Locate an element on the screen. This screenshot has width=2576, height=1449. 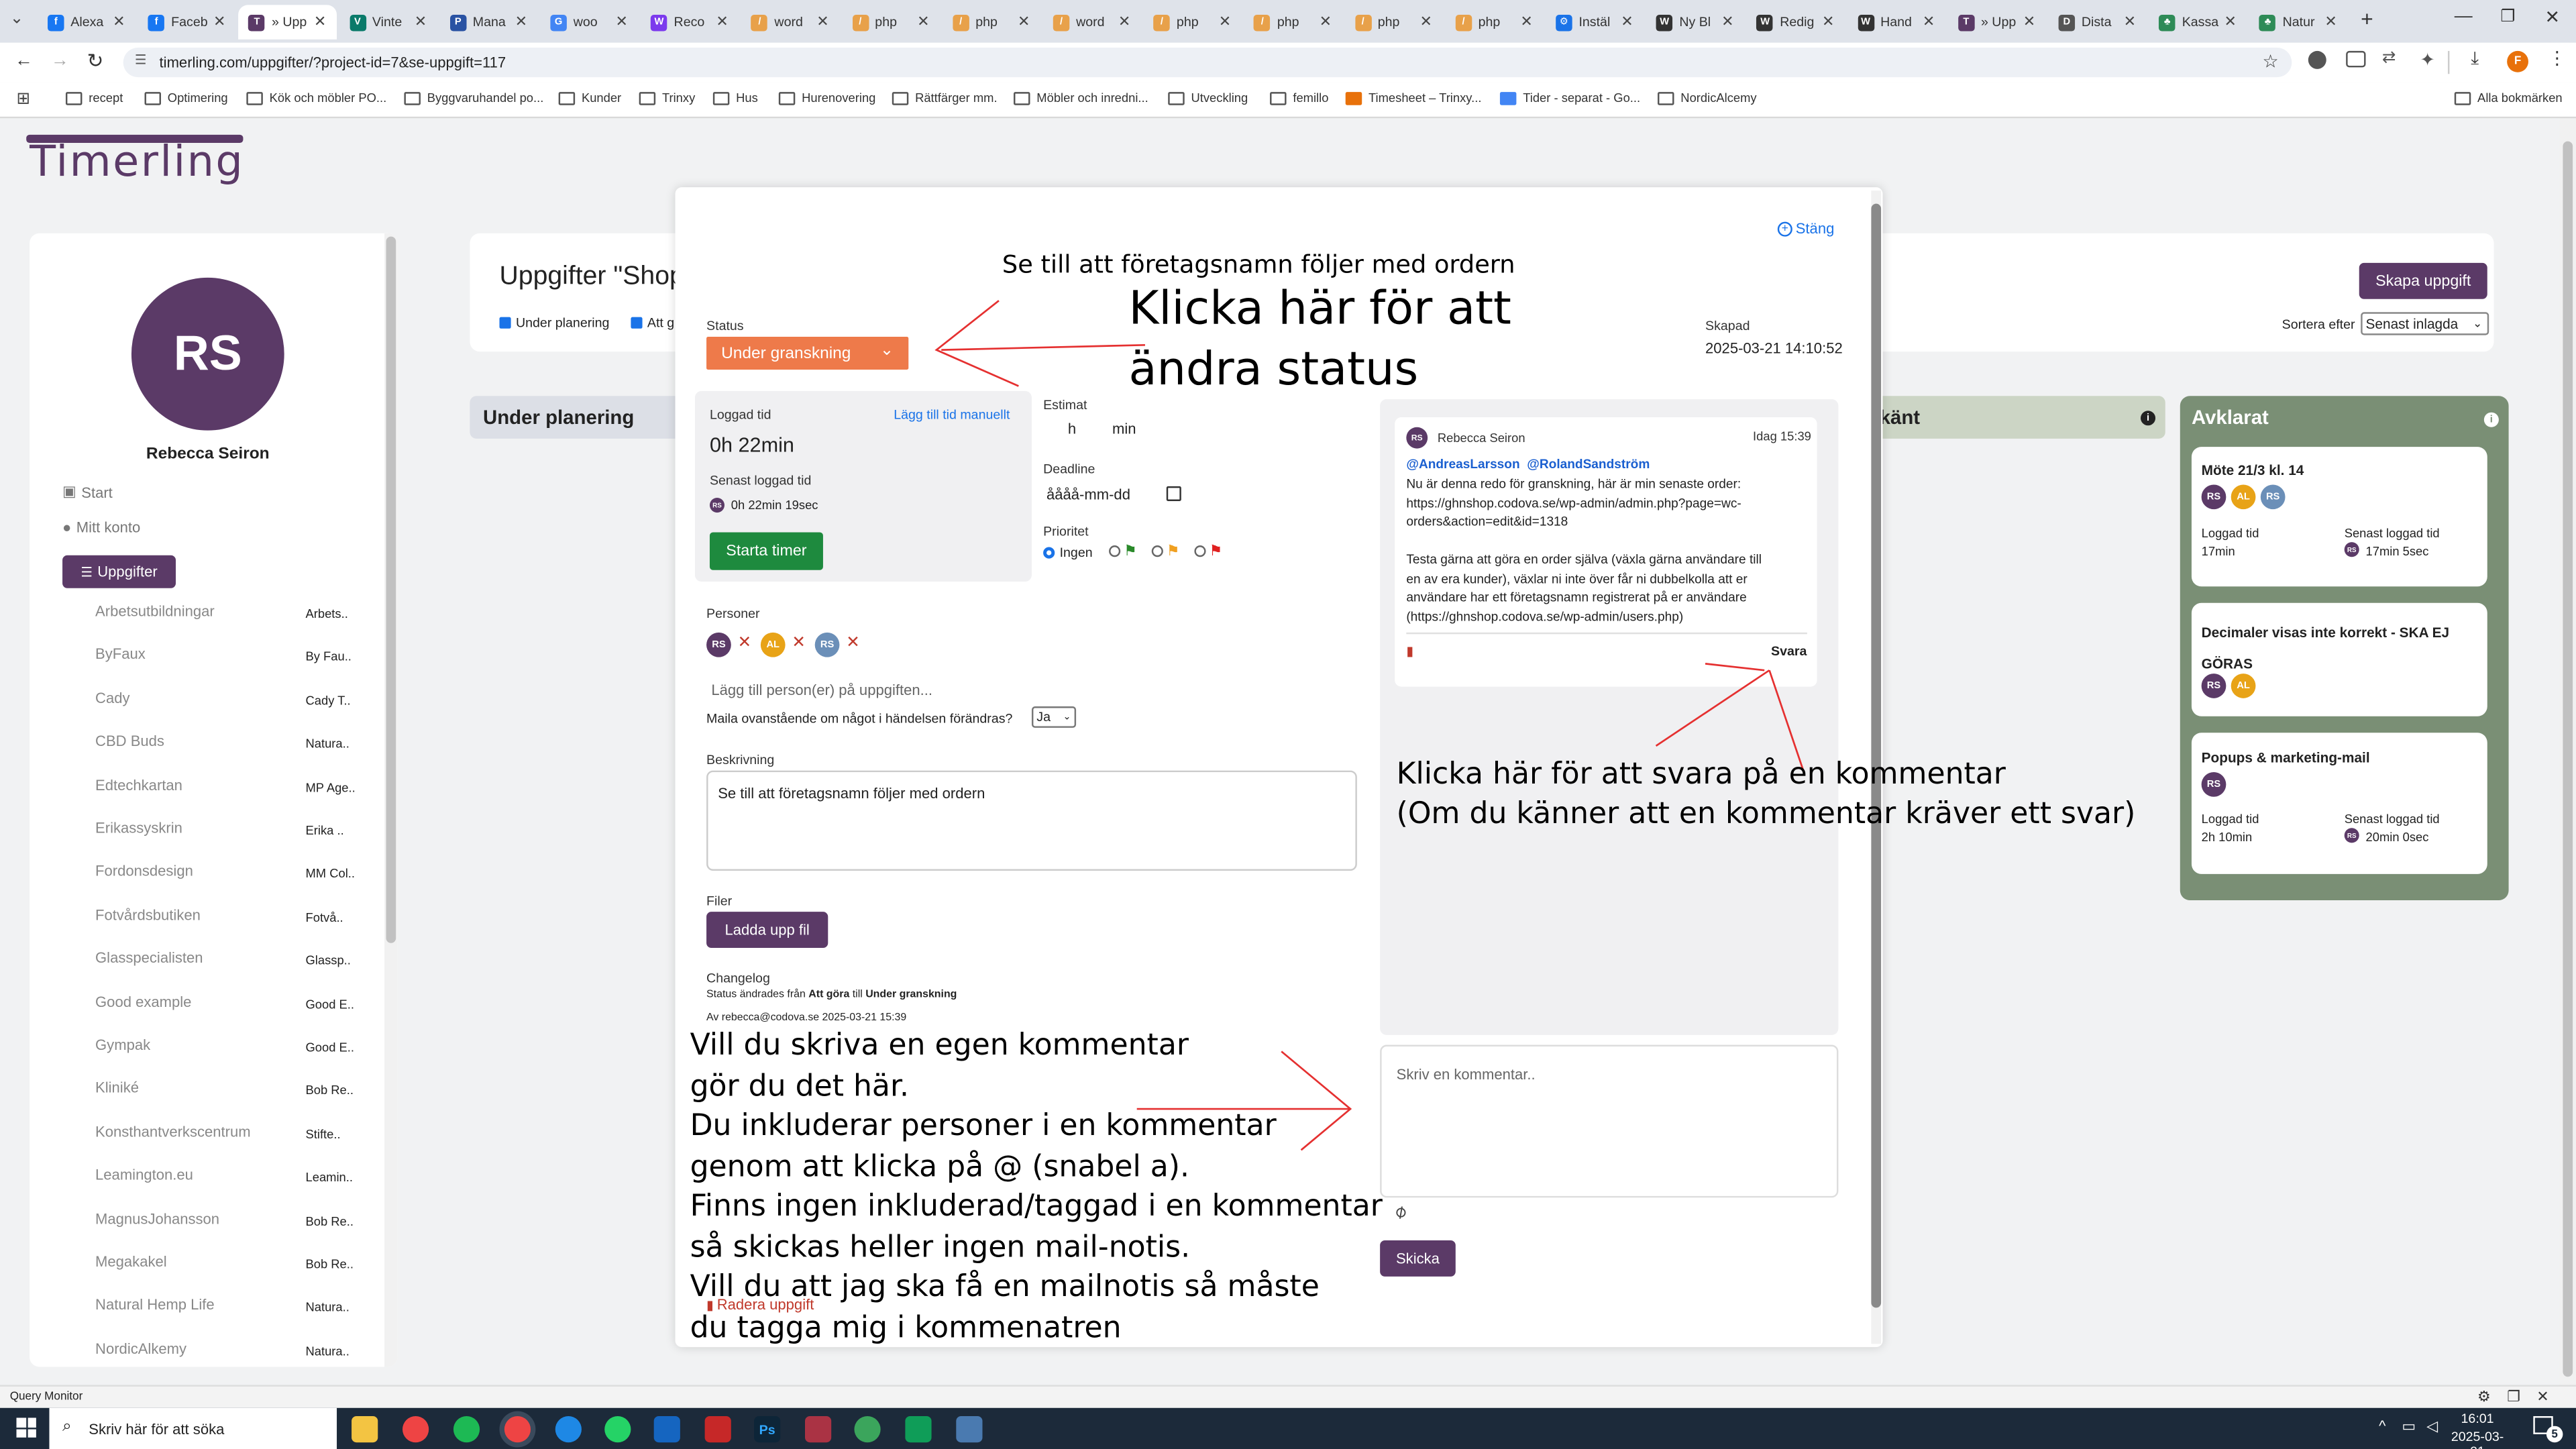
restore-icon: ❐ is located at coordinates (2507, 17).